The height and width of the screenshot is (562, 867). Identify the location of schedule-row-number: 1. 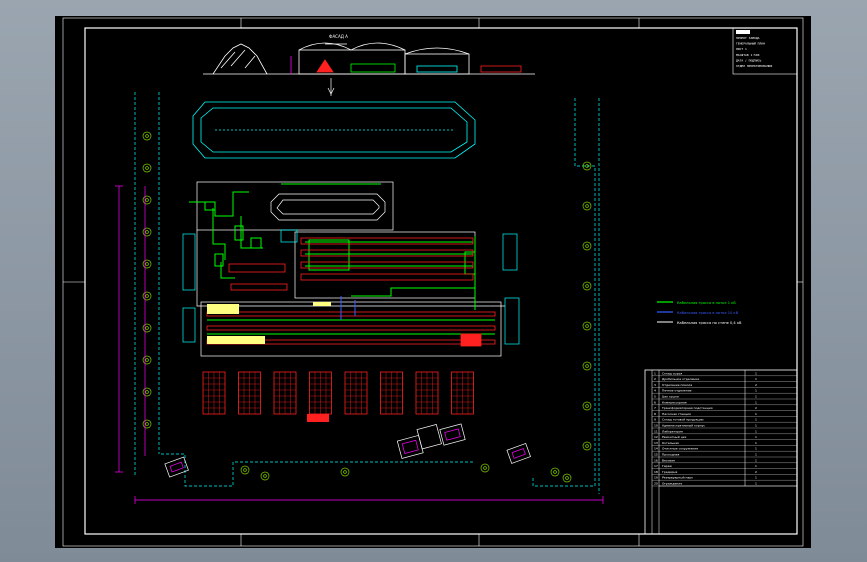
(655, 373).